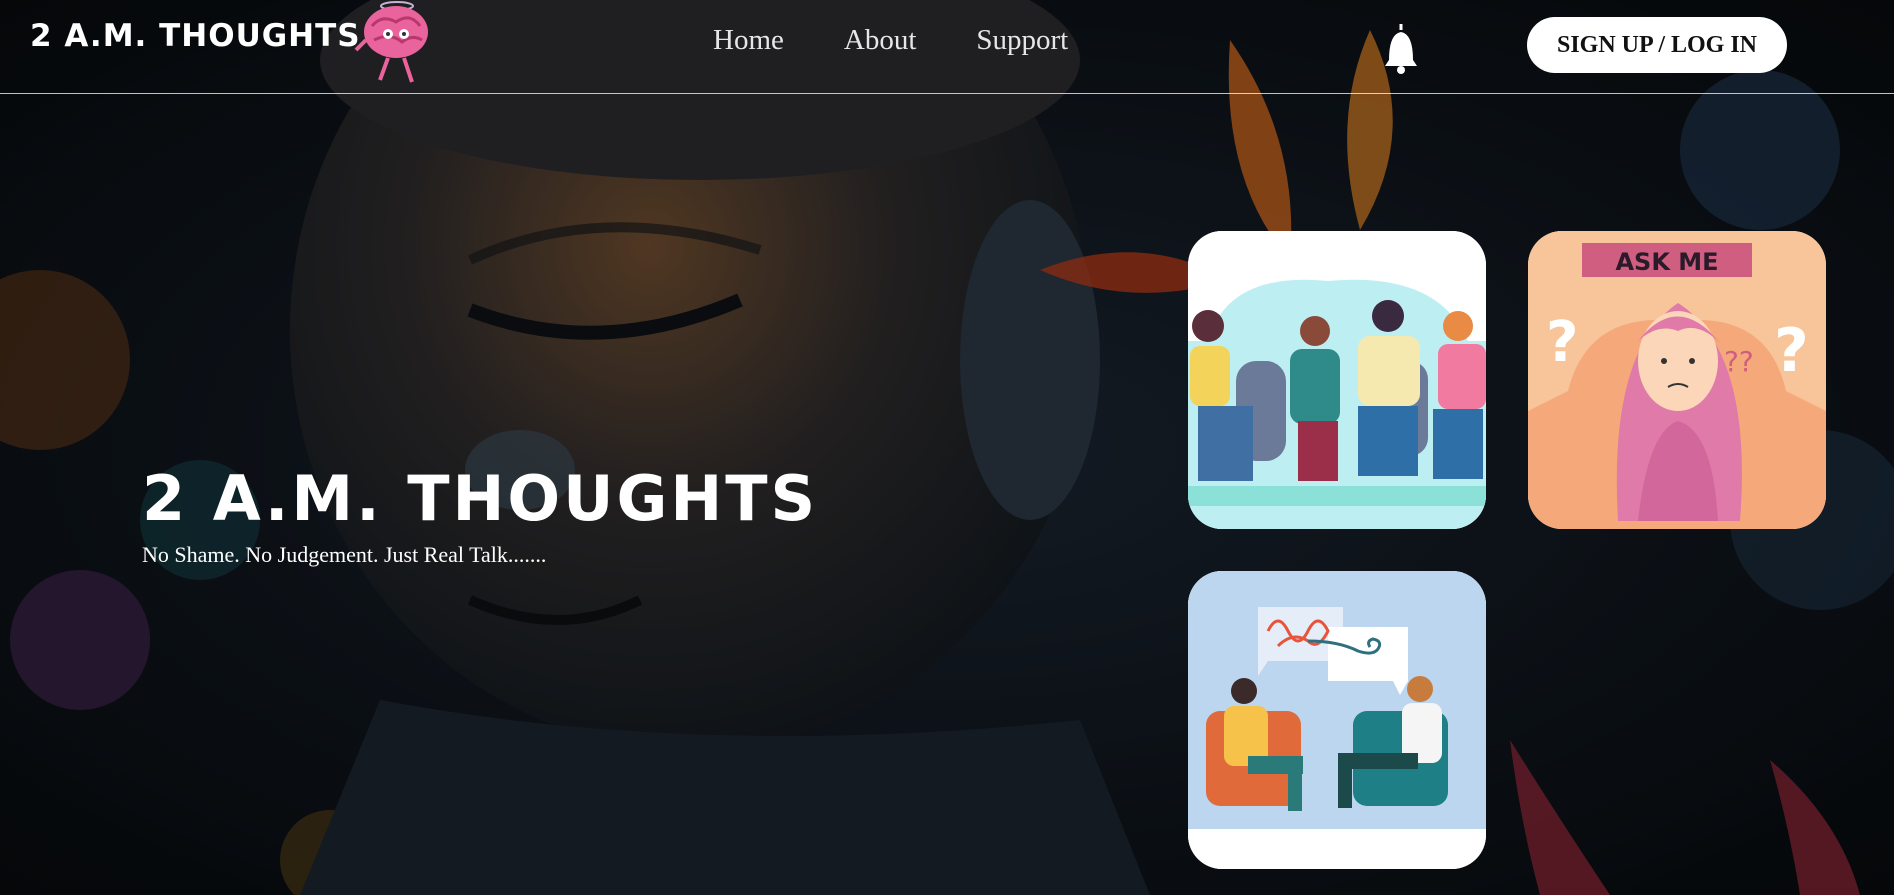  I want to click on brand-name: 2 A.M. THOUGHTS, so click(195, 36).